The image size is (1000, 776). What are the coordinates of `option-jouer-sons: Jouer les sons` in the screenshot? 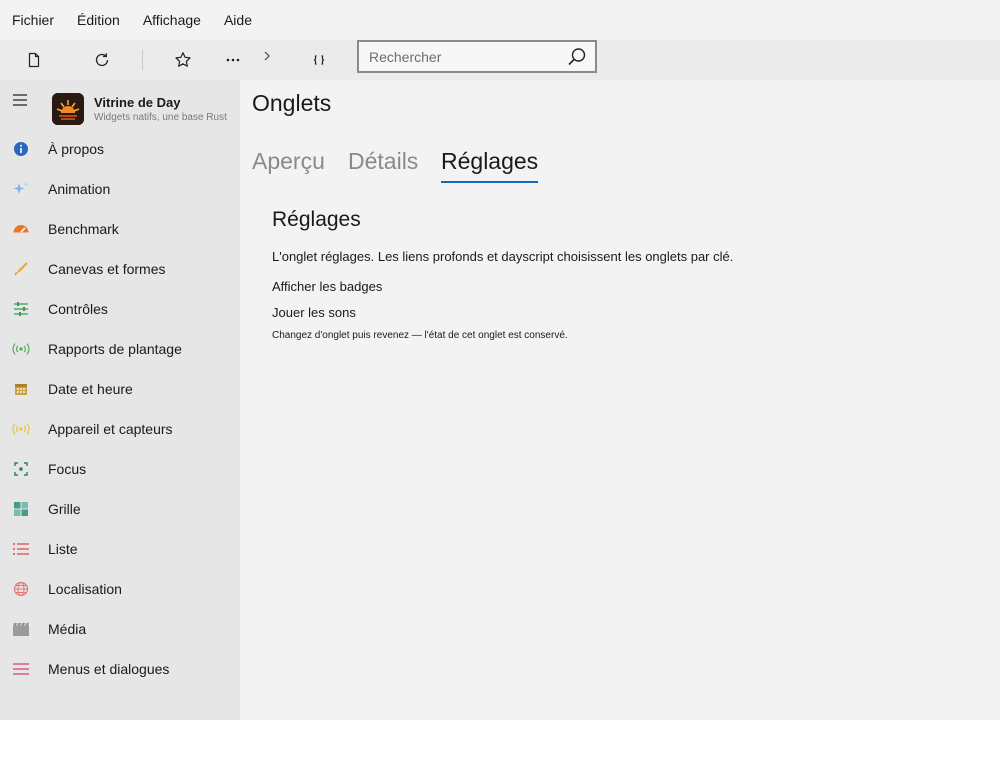 It's located at (314, 312).